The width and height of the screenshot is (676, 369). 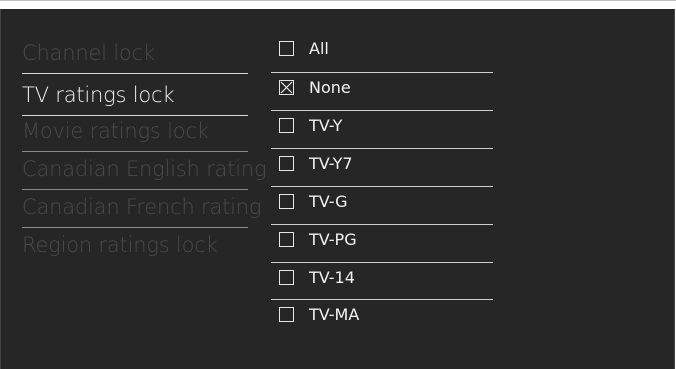 What do you see at coordinates (328, 201) in the screenshot?
I see `option-label: TV-G` at bounding box center [328, 201].